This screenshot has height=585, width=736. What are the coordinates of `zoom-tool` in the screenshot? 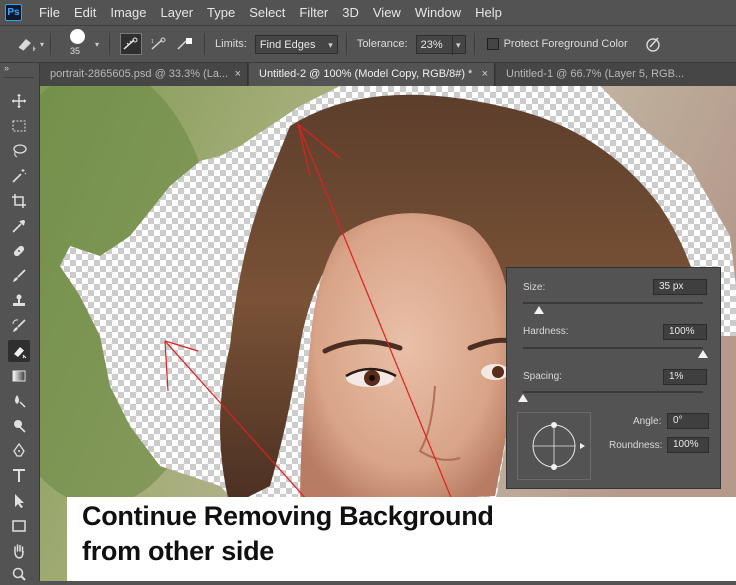 It's located at (19, 574).